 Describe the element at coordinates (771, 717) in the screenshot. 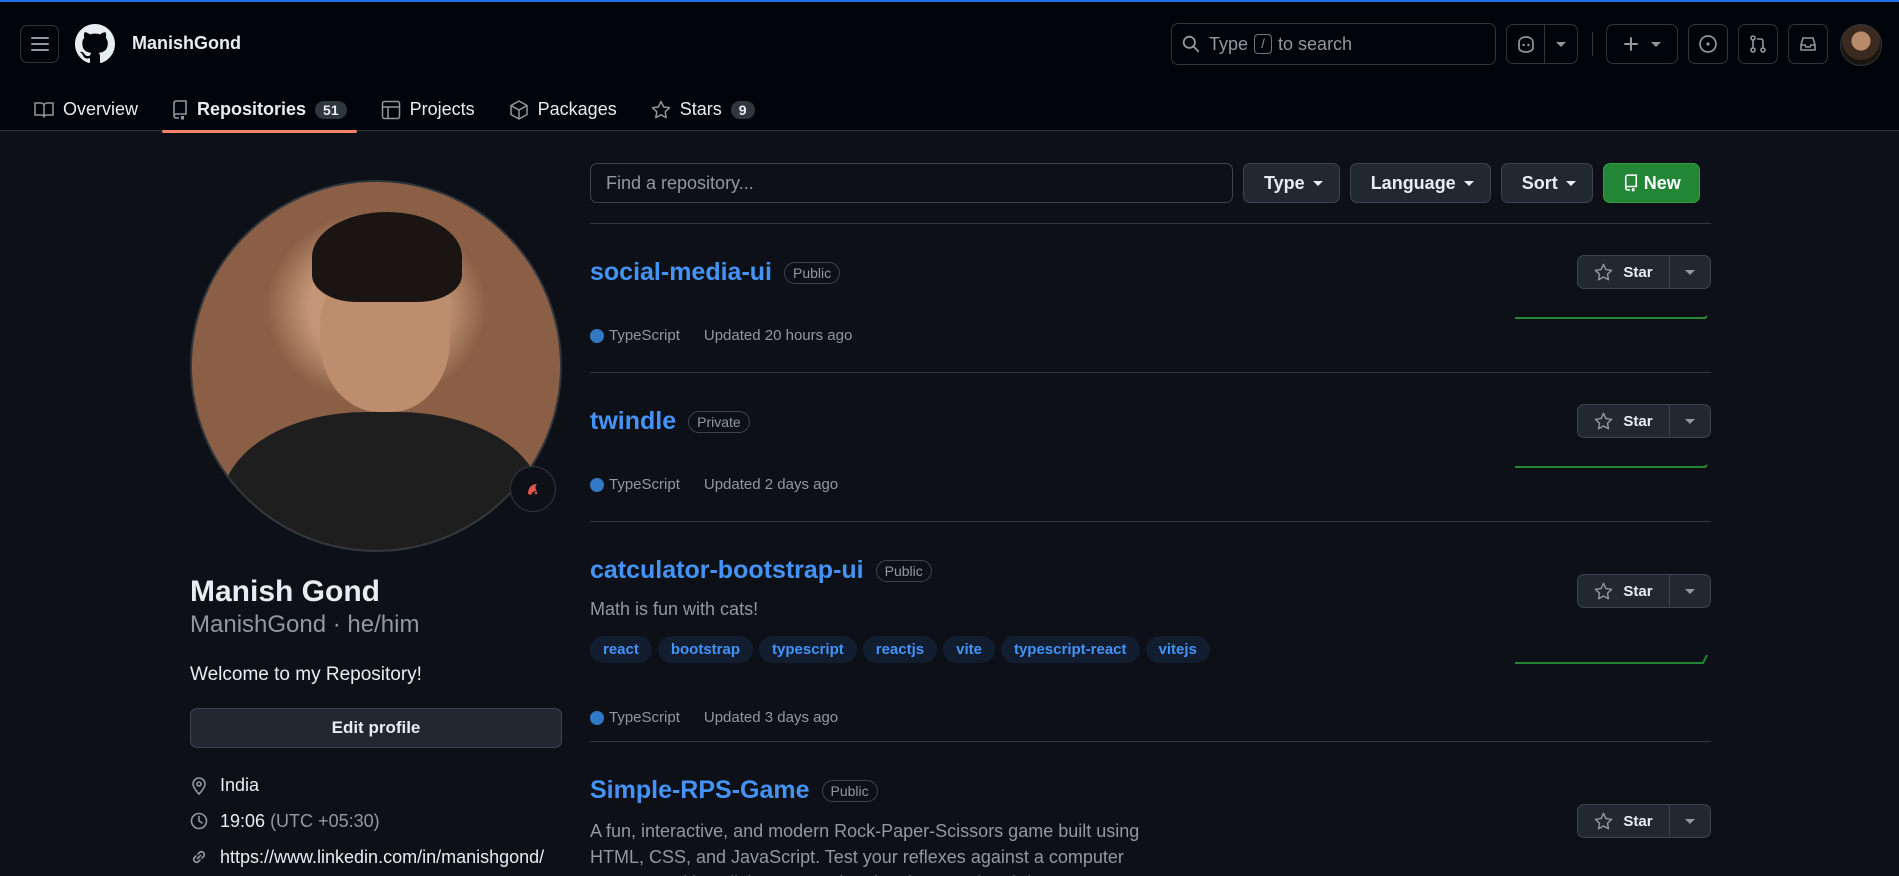

I see `repo-updated: Updated 3 days ago` at that location.